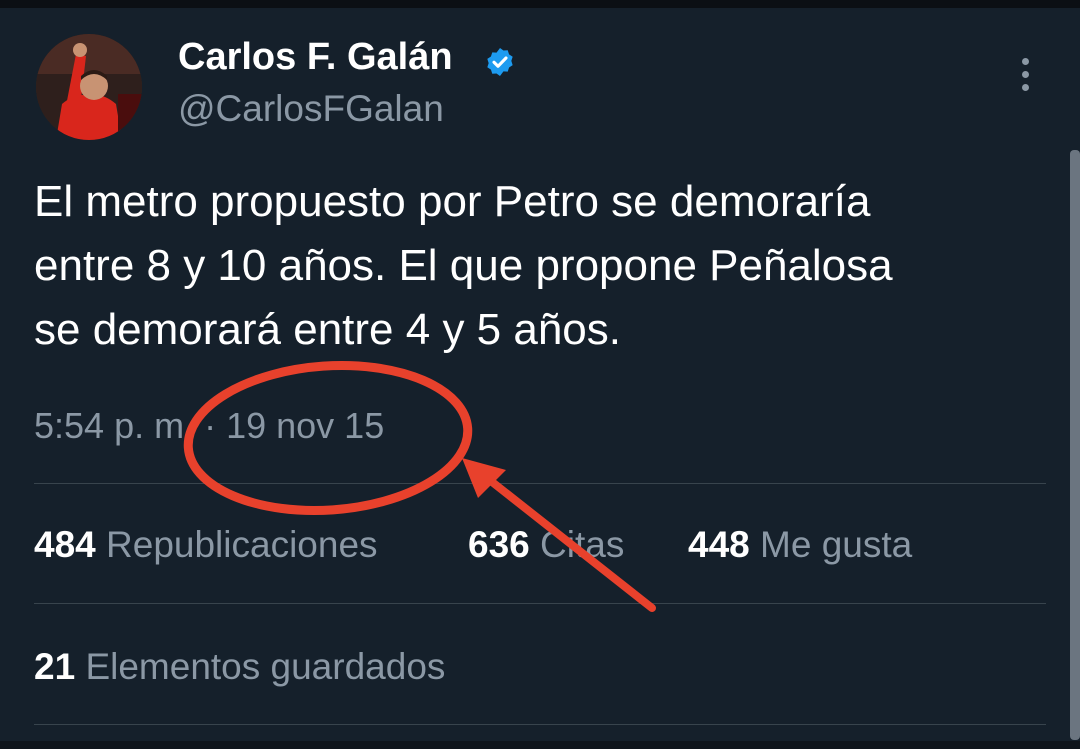 The image size is (1080, 749). What do you see at coordinates (540, 4) in the screenshot?
I see `top-bar` at bounding box center [540, 4].